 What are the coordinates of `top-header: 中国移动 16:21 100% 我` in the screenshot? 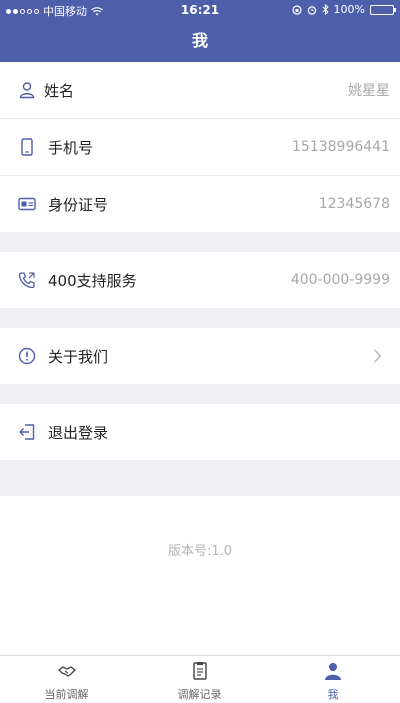 It's located at (200, 31).